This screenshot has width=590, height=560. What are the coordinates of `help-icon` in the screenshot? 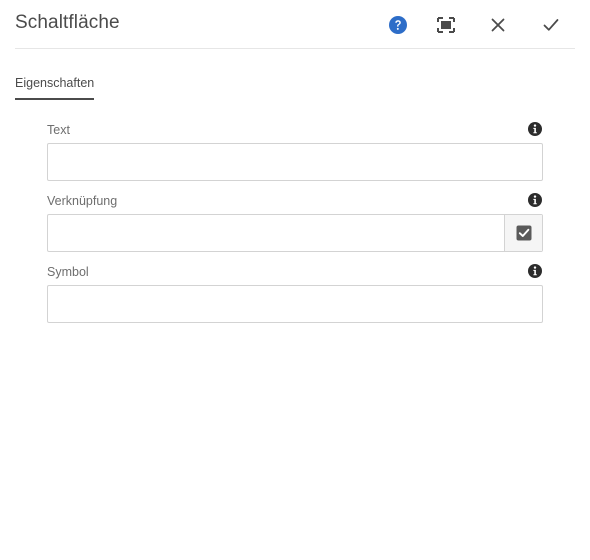 It's located at (398, 25).